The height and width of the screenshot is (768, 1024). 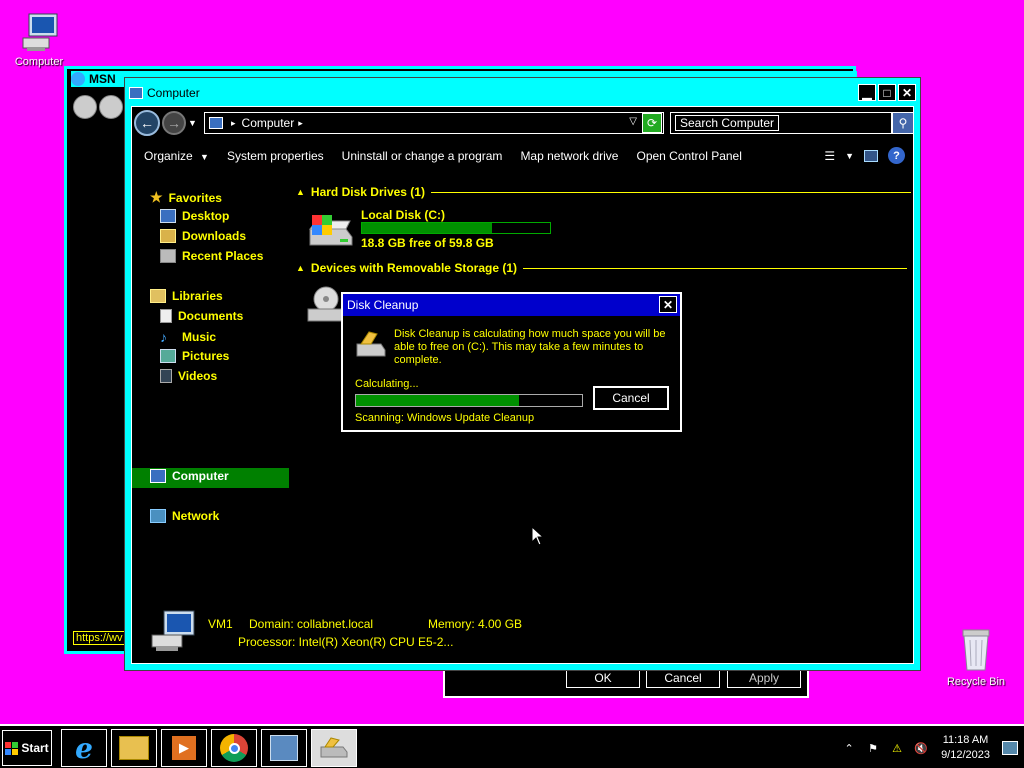 I want to click on star-icon: ★, so click(x=156, y=197).